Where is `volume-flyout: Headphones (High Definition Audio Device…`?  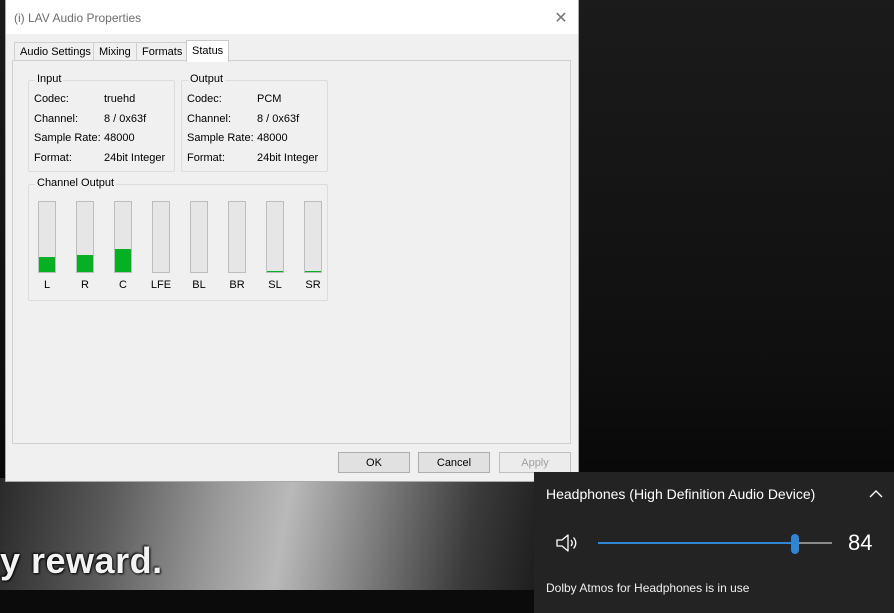 volume-flyout: Headphones (High Definition Audio Device… is located at coordinates (714, 542).